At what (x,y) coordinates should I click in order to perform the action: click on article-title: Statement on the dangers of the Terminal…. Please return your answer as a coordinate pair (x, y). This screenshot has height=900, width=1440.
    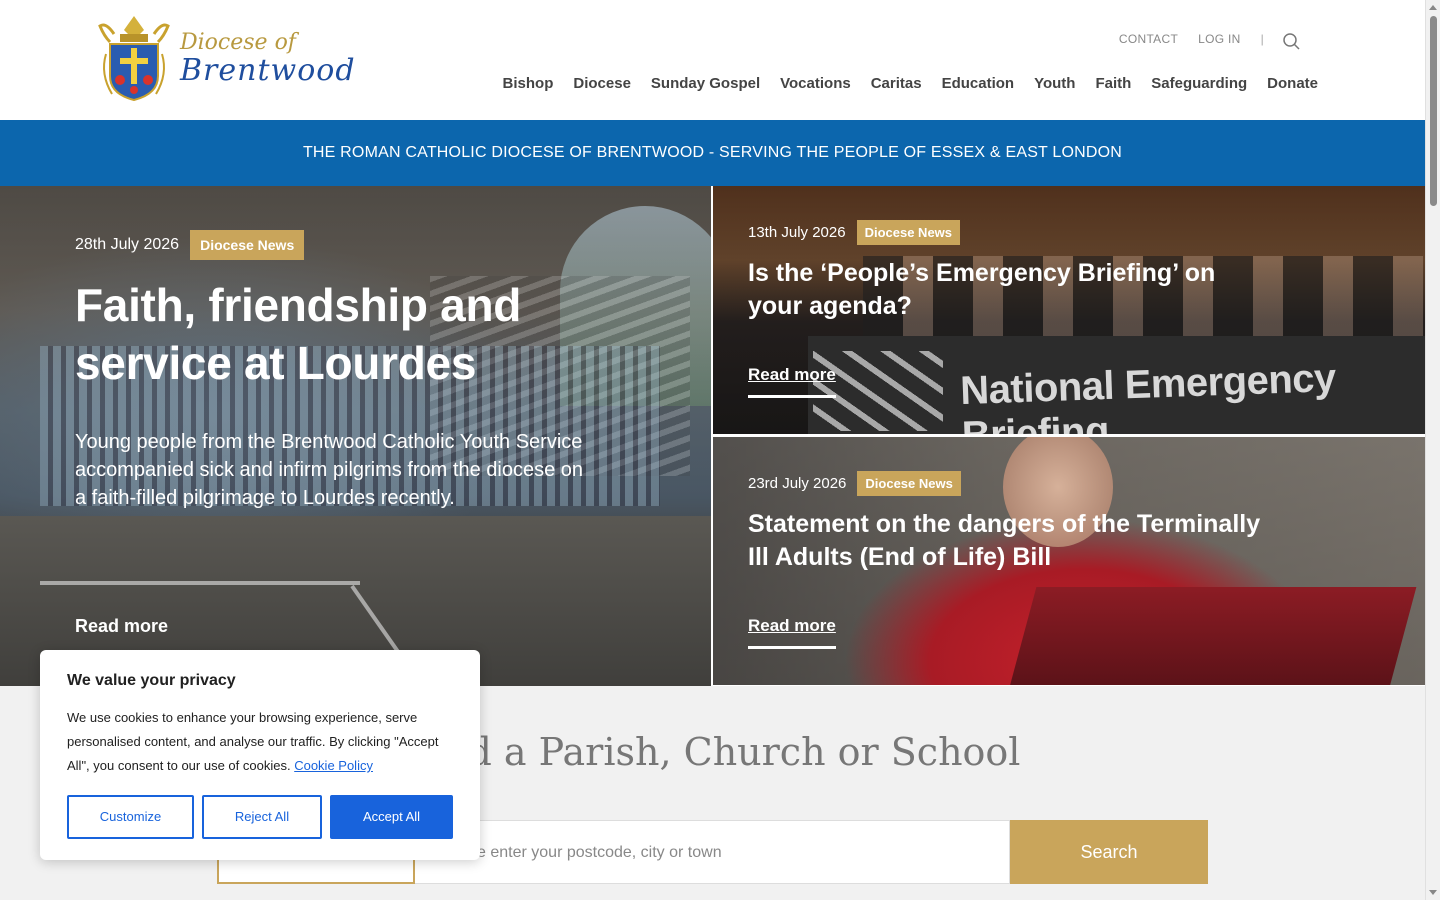
    Looking at the image, I should click on (1008, 541).